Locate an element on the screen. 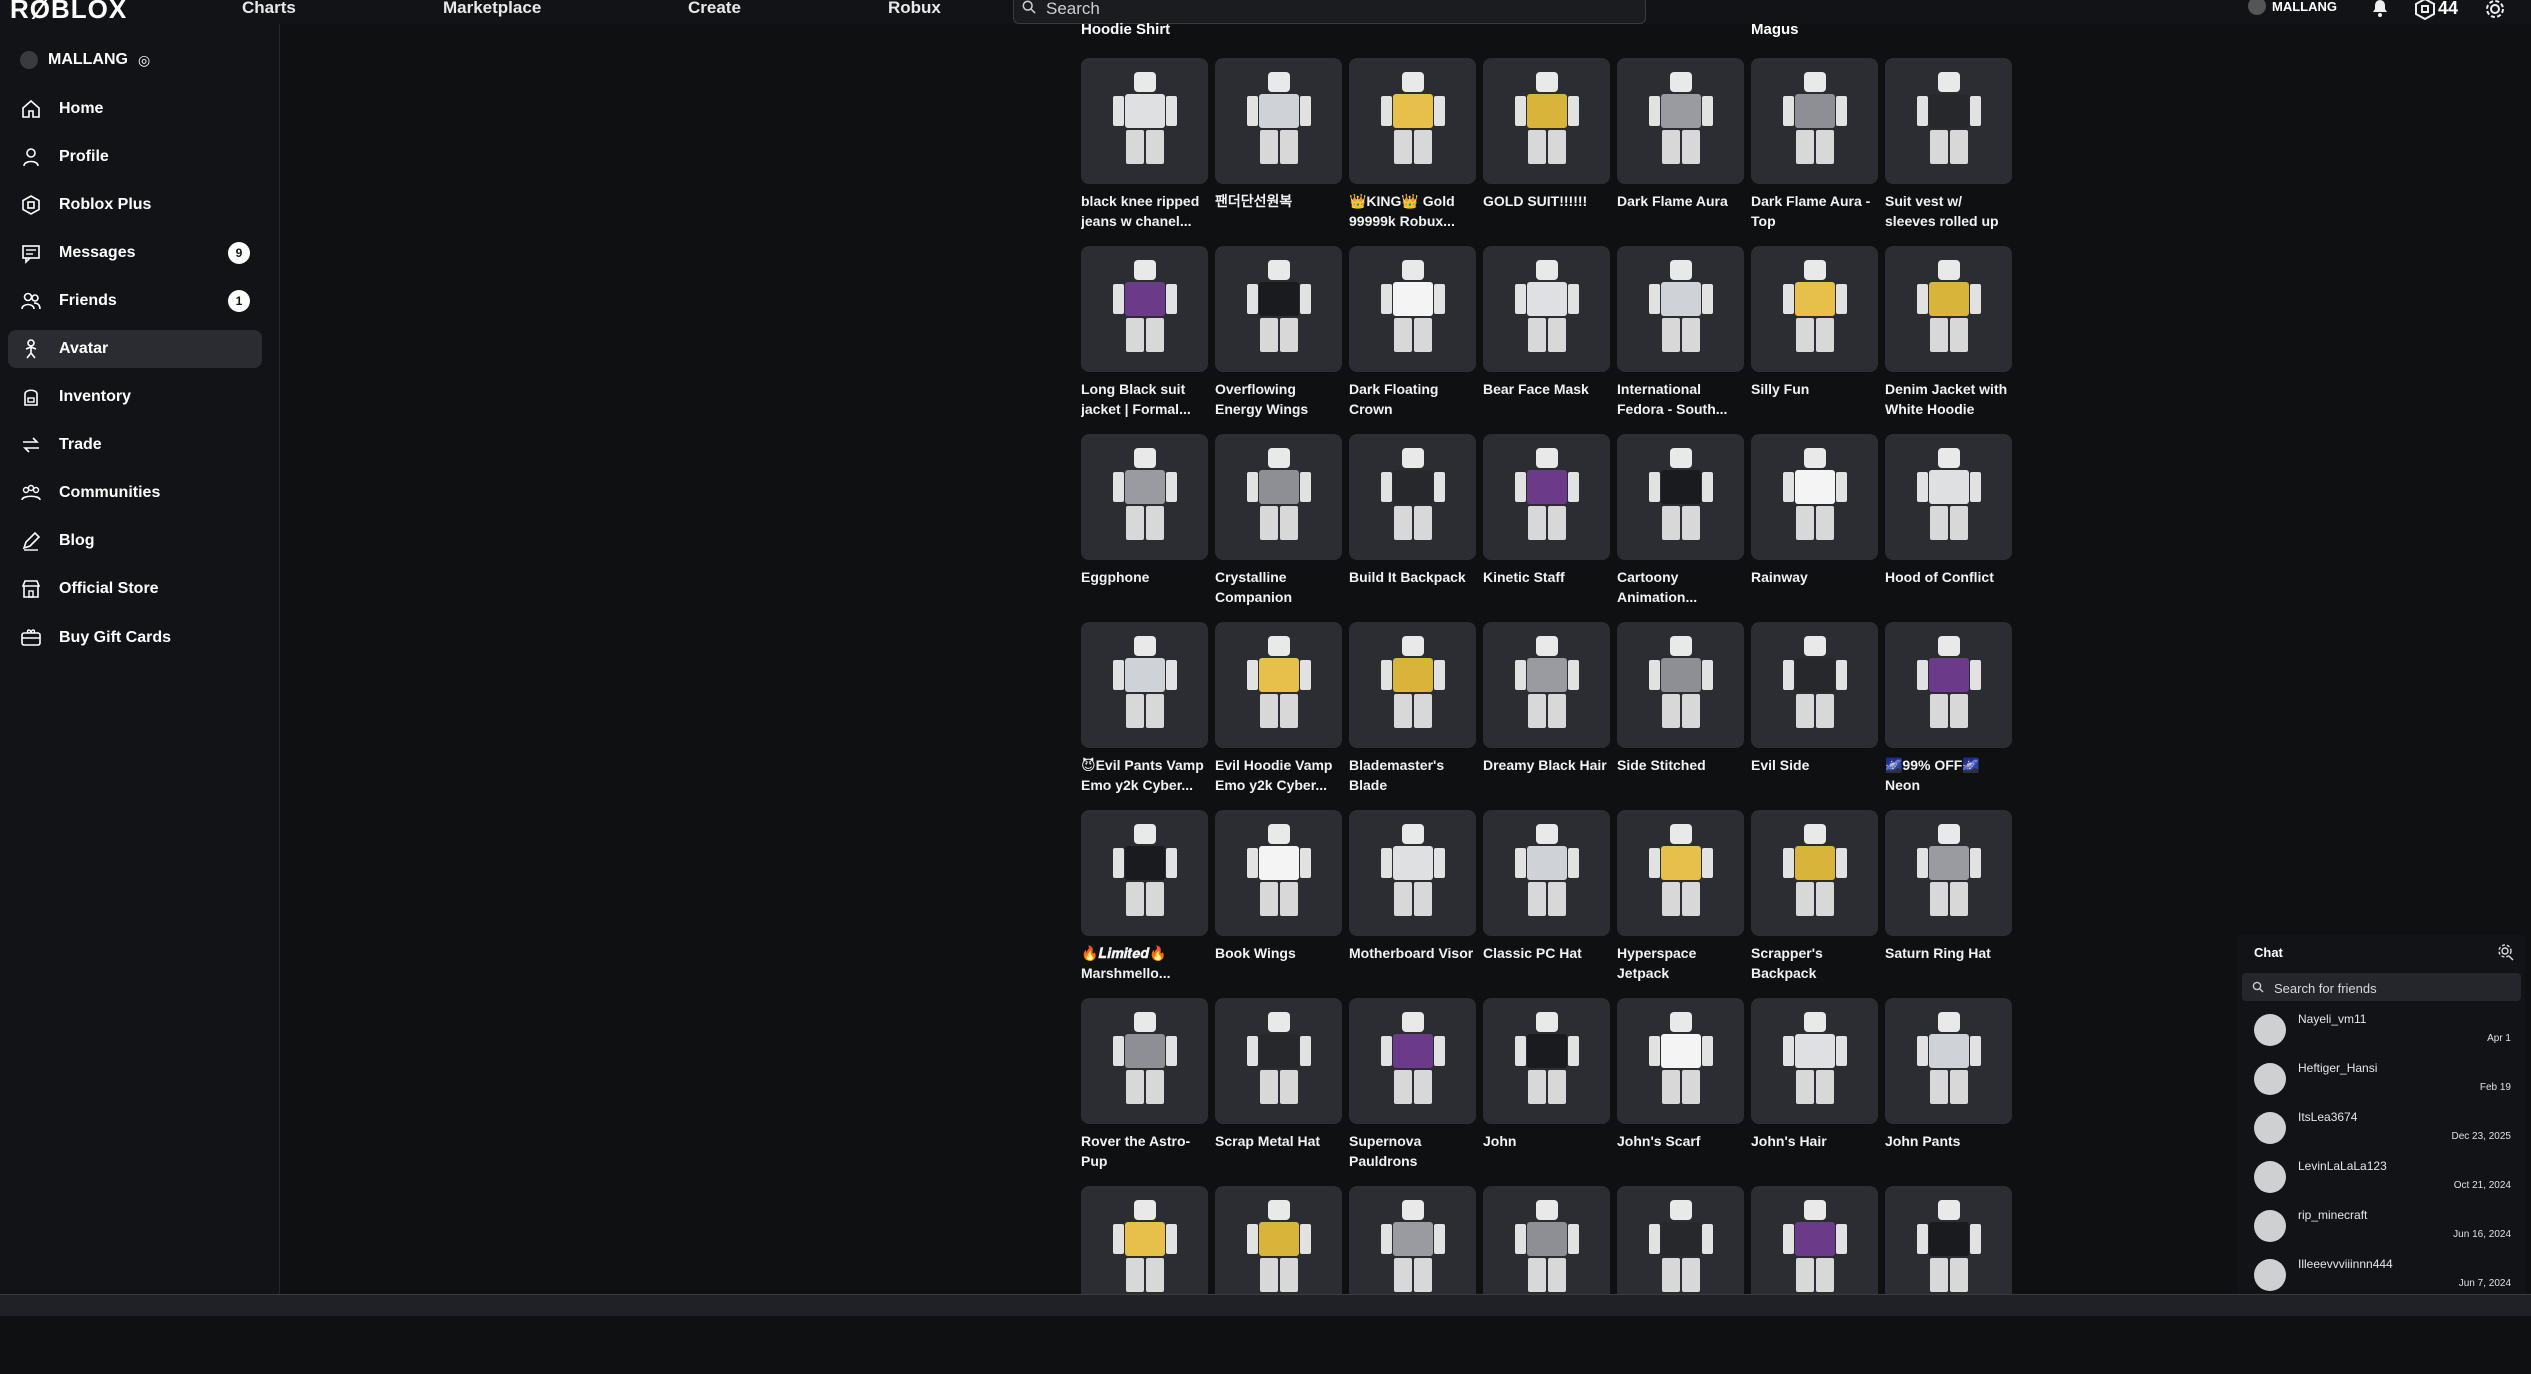  item-card: Rainway is located at coordinates (1814, 528).